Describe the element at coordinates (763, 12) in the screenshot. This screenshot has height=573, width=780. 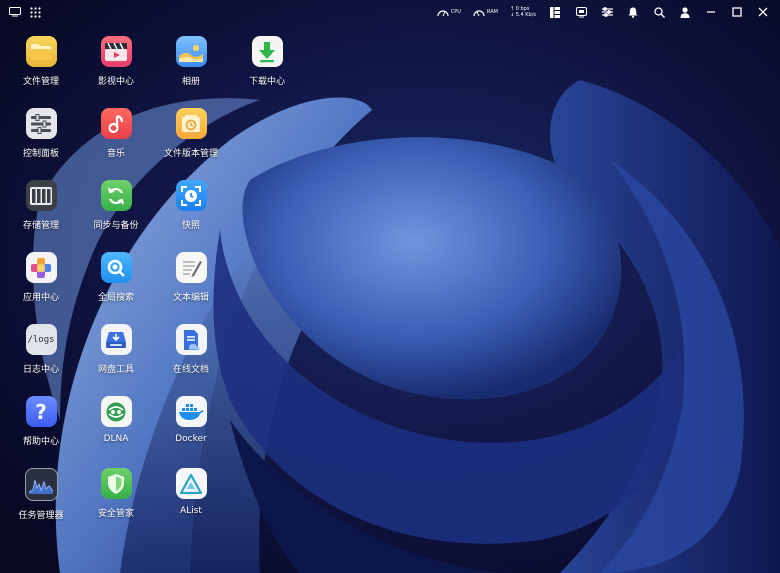
I see `close-icon` at that location.